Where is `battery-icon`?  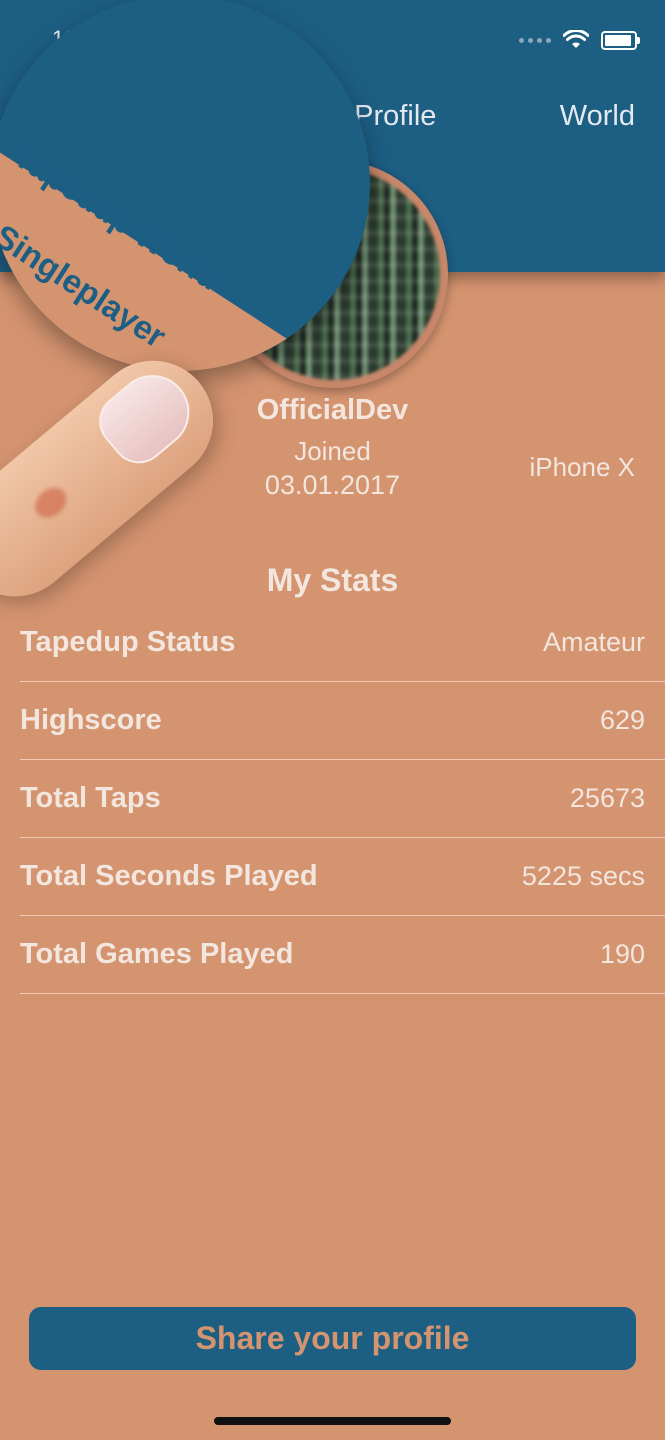
battery-icon is located at coordinates (620, 40).